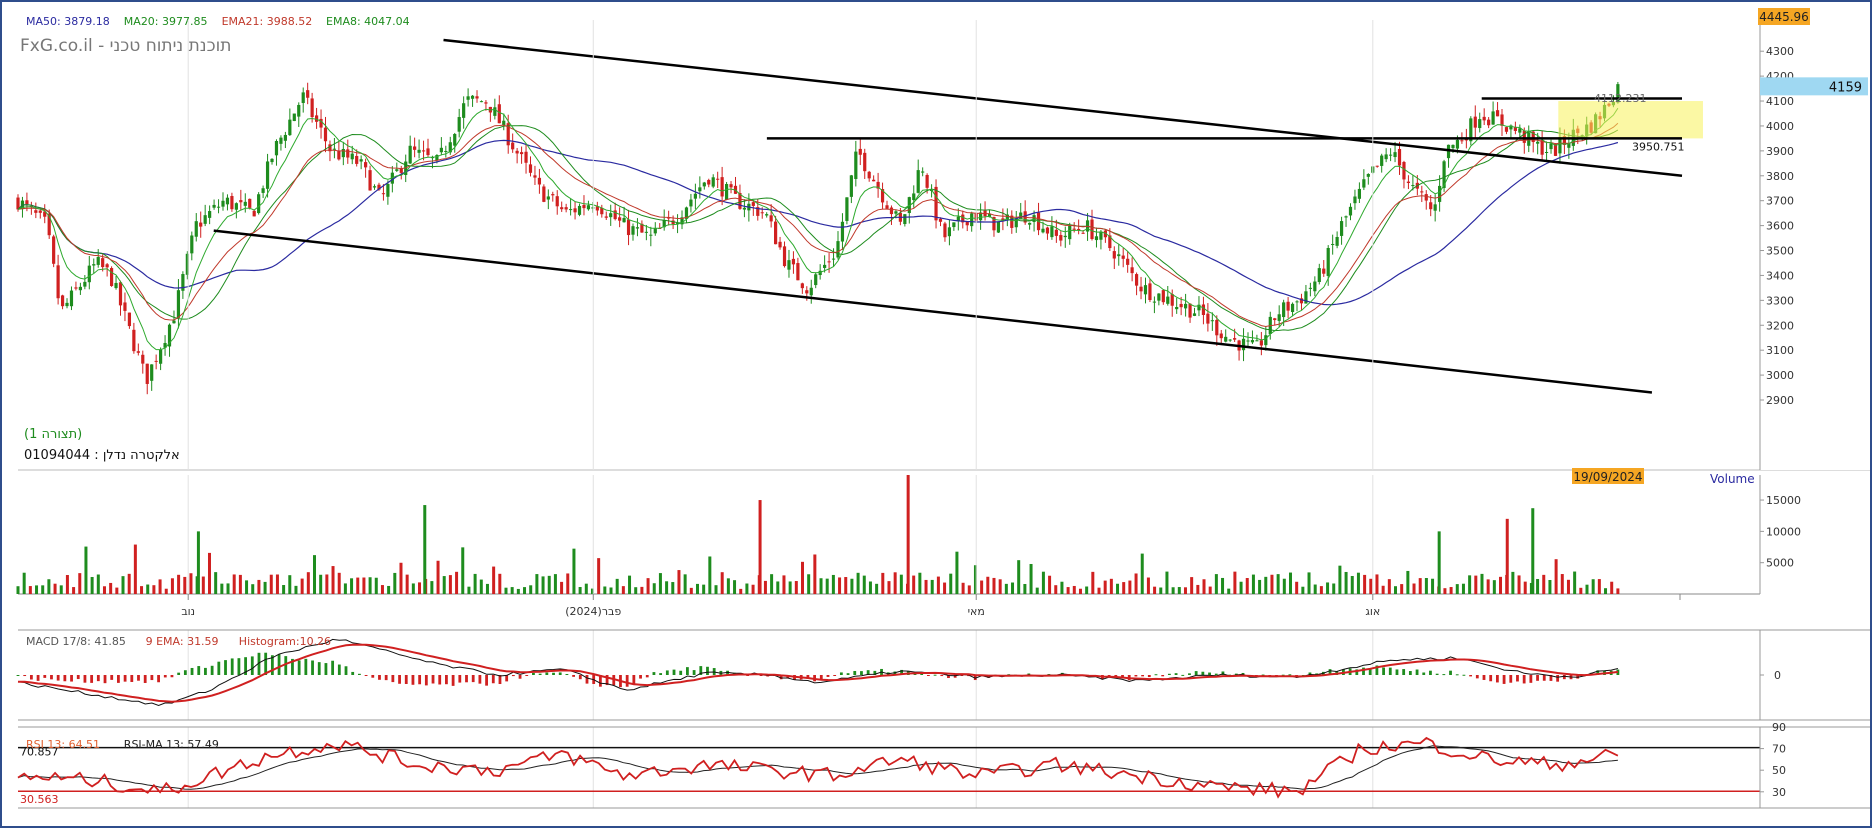  What do you see at coordinates (1783, 500) in the screenshot?
I see `volume-tick-label: 15000` at bounding box center [1783, 500].